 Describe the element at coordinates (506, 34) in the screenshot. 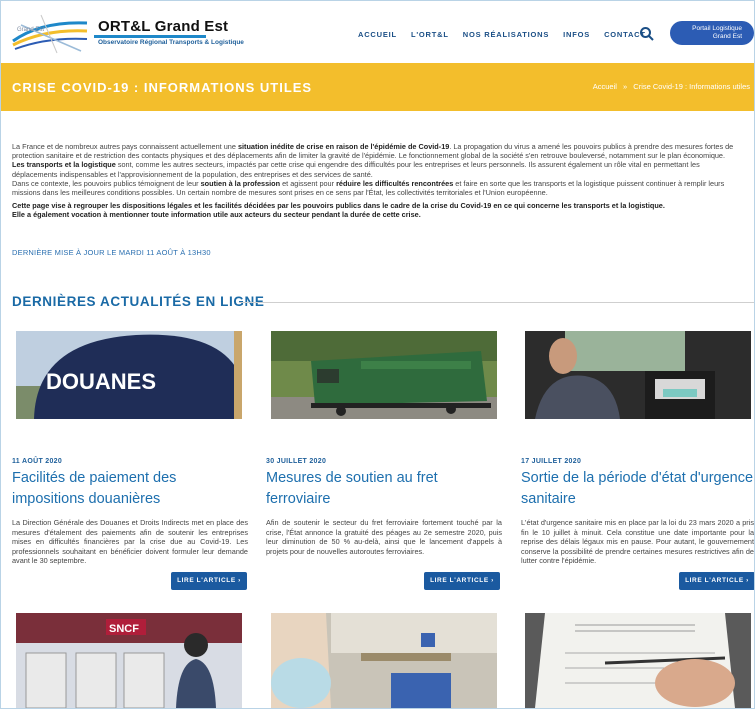

I see `nav-realisations: NOS RÉALISATIONS` at that location.